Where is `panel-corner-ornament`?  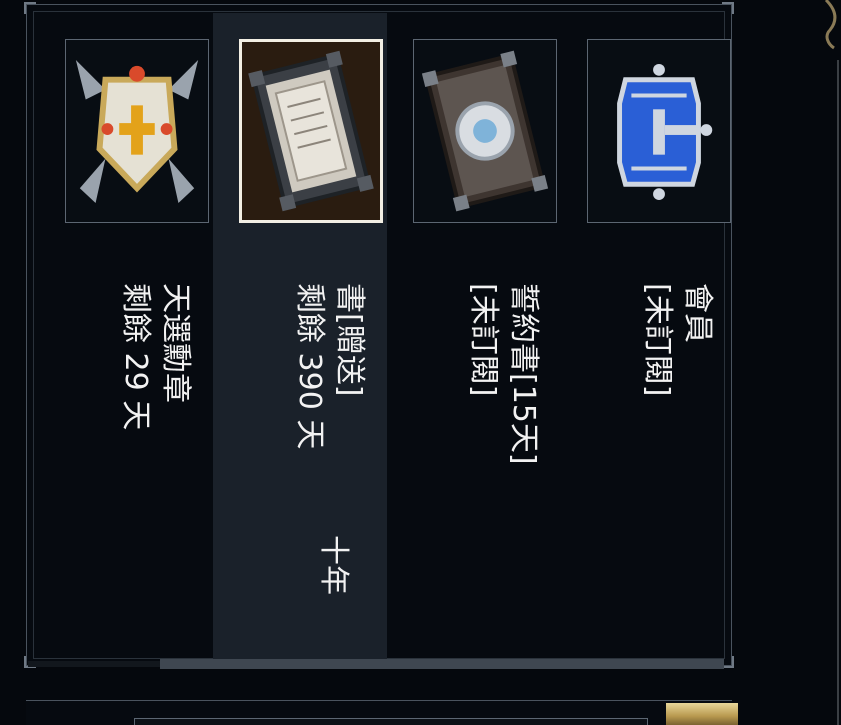
panel-corner-ornament is located at coordinates (30, 8).